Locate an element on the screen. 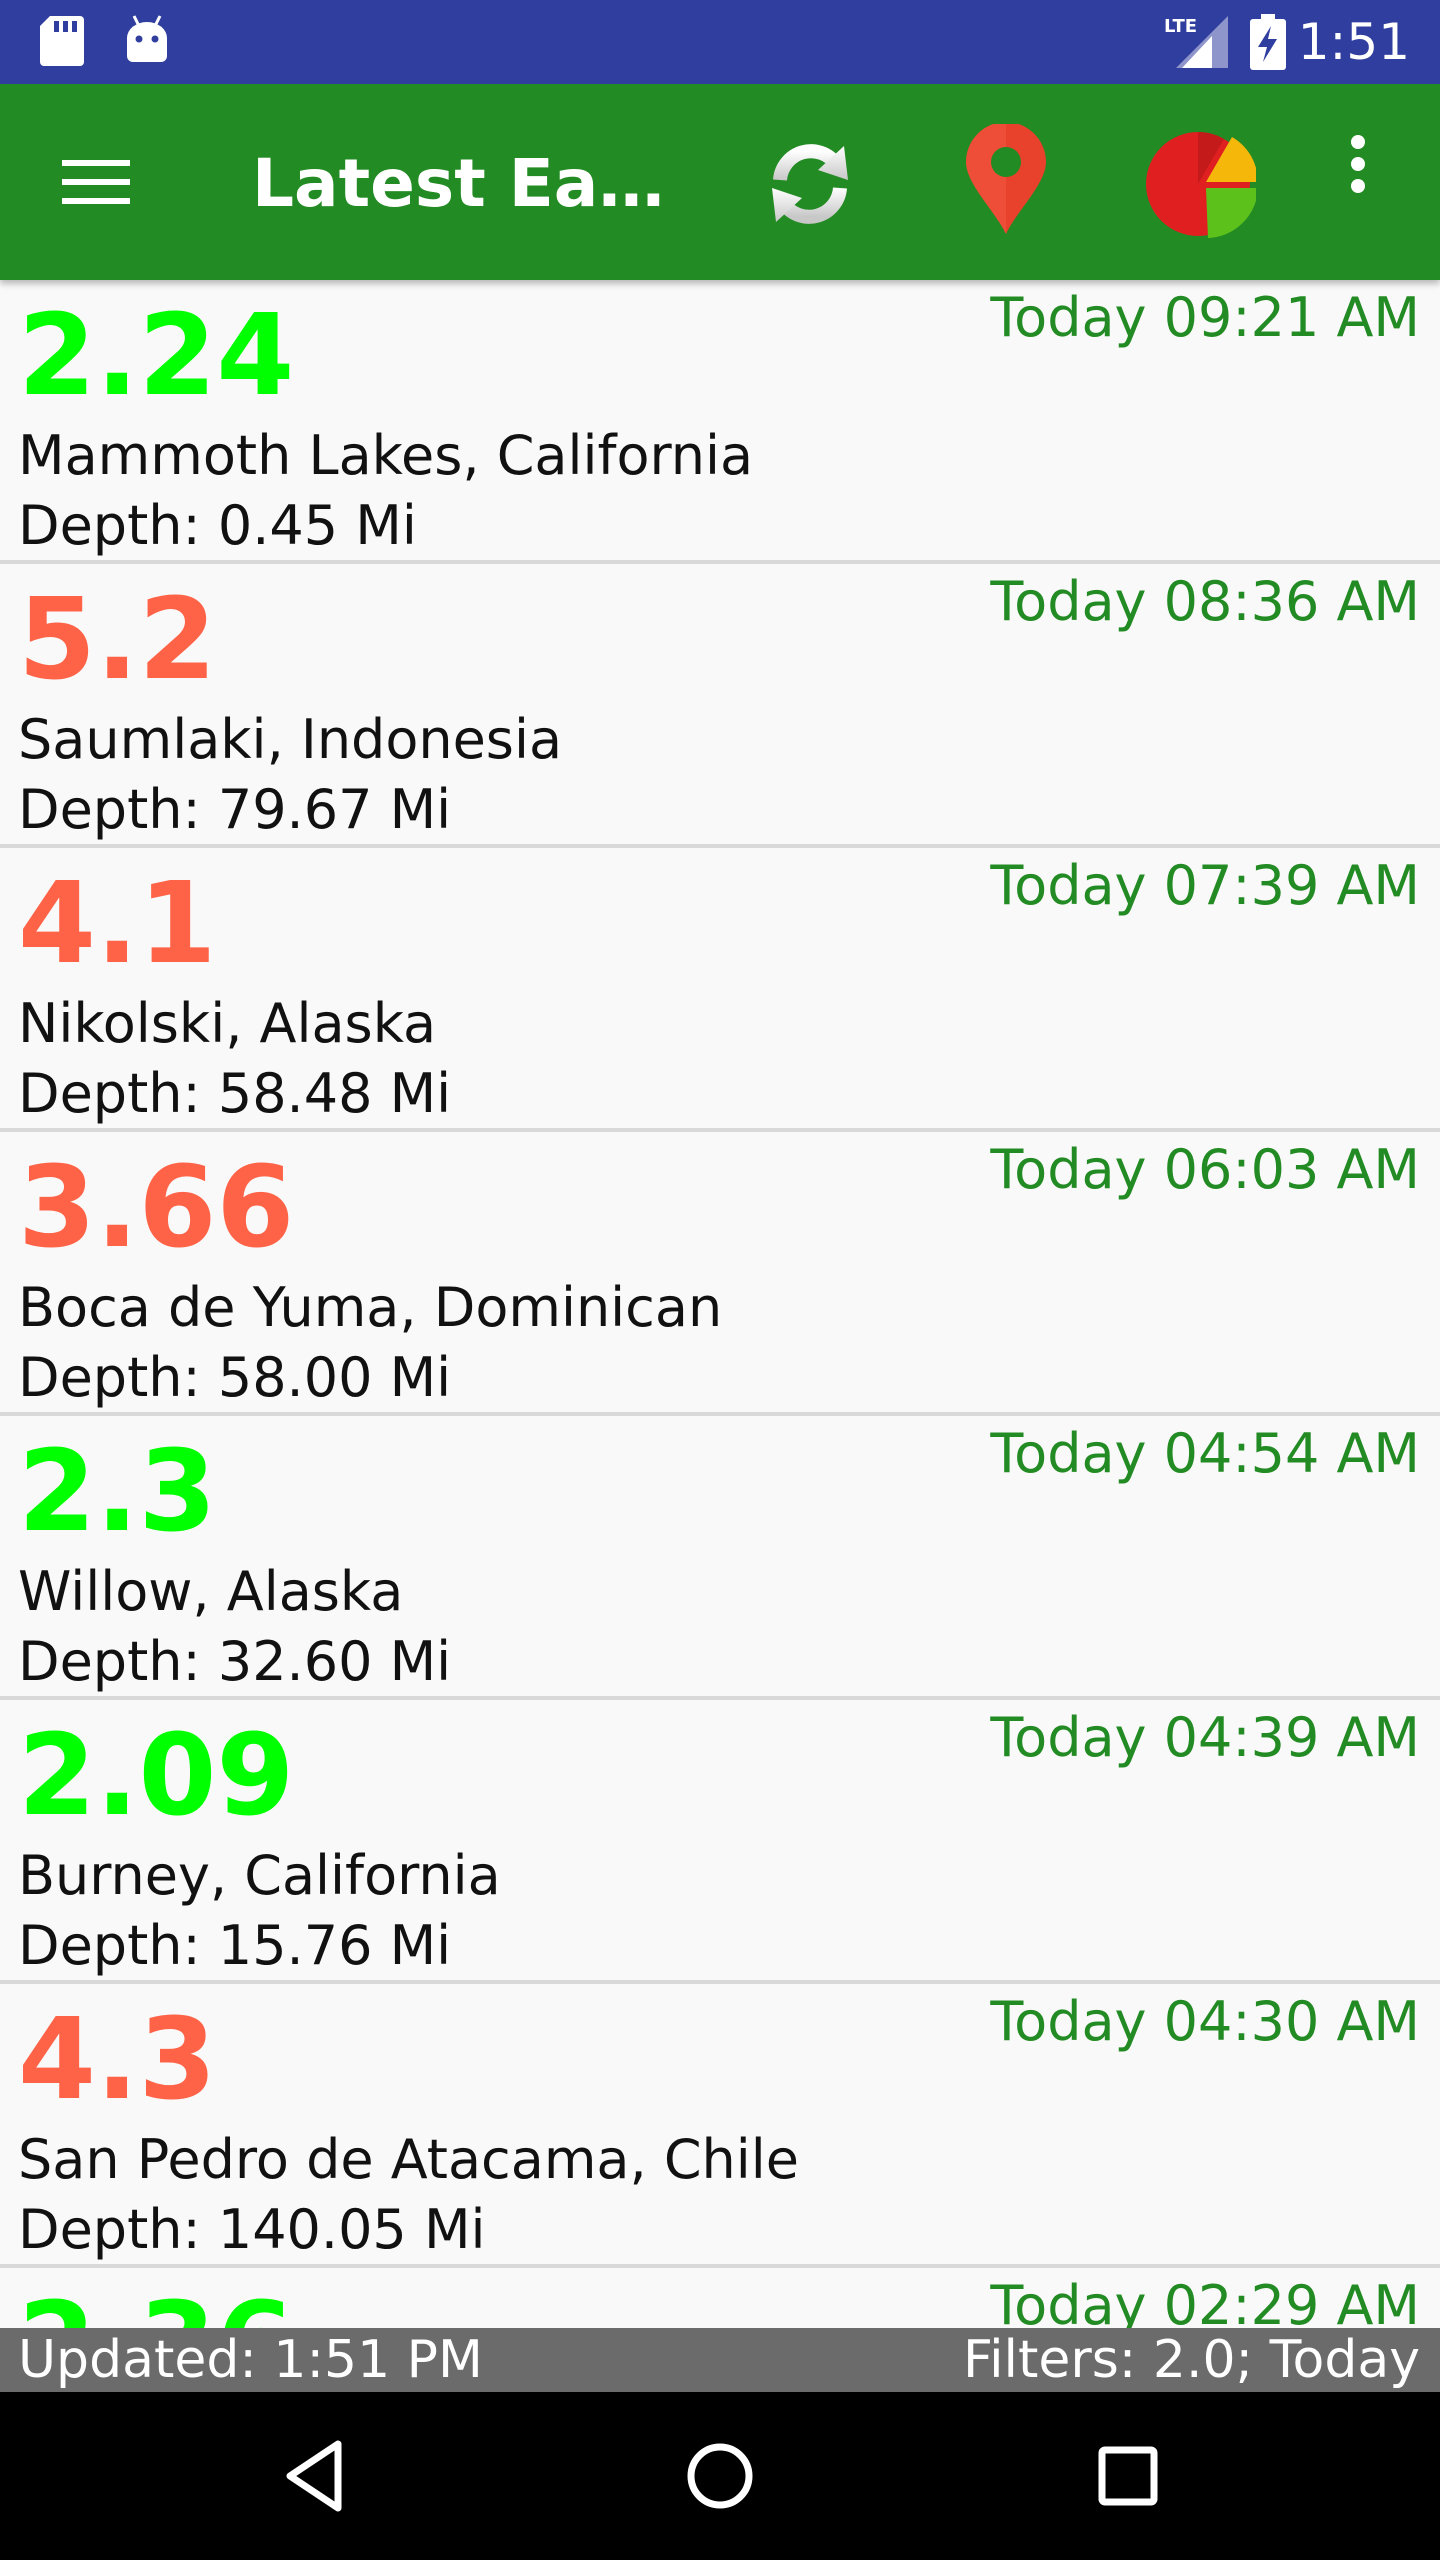 The image size is (1440, 2560). depth-label: Depth: 32.60 Mi is located at coordinates (235, 1661).